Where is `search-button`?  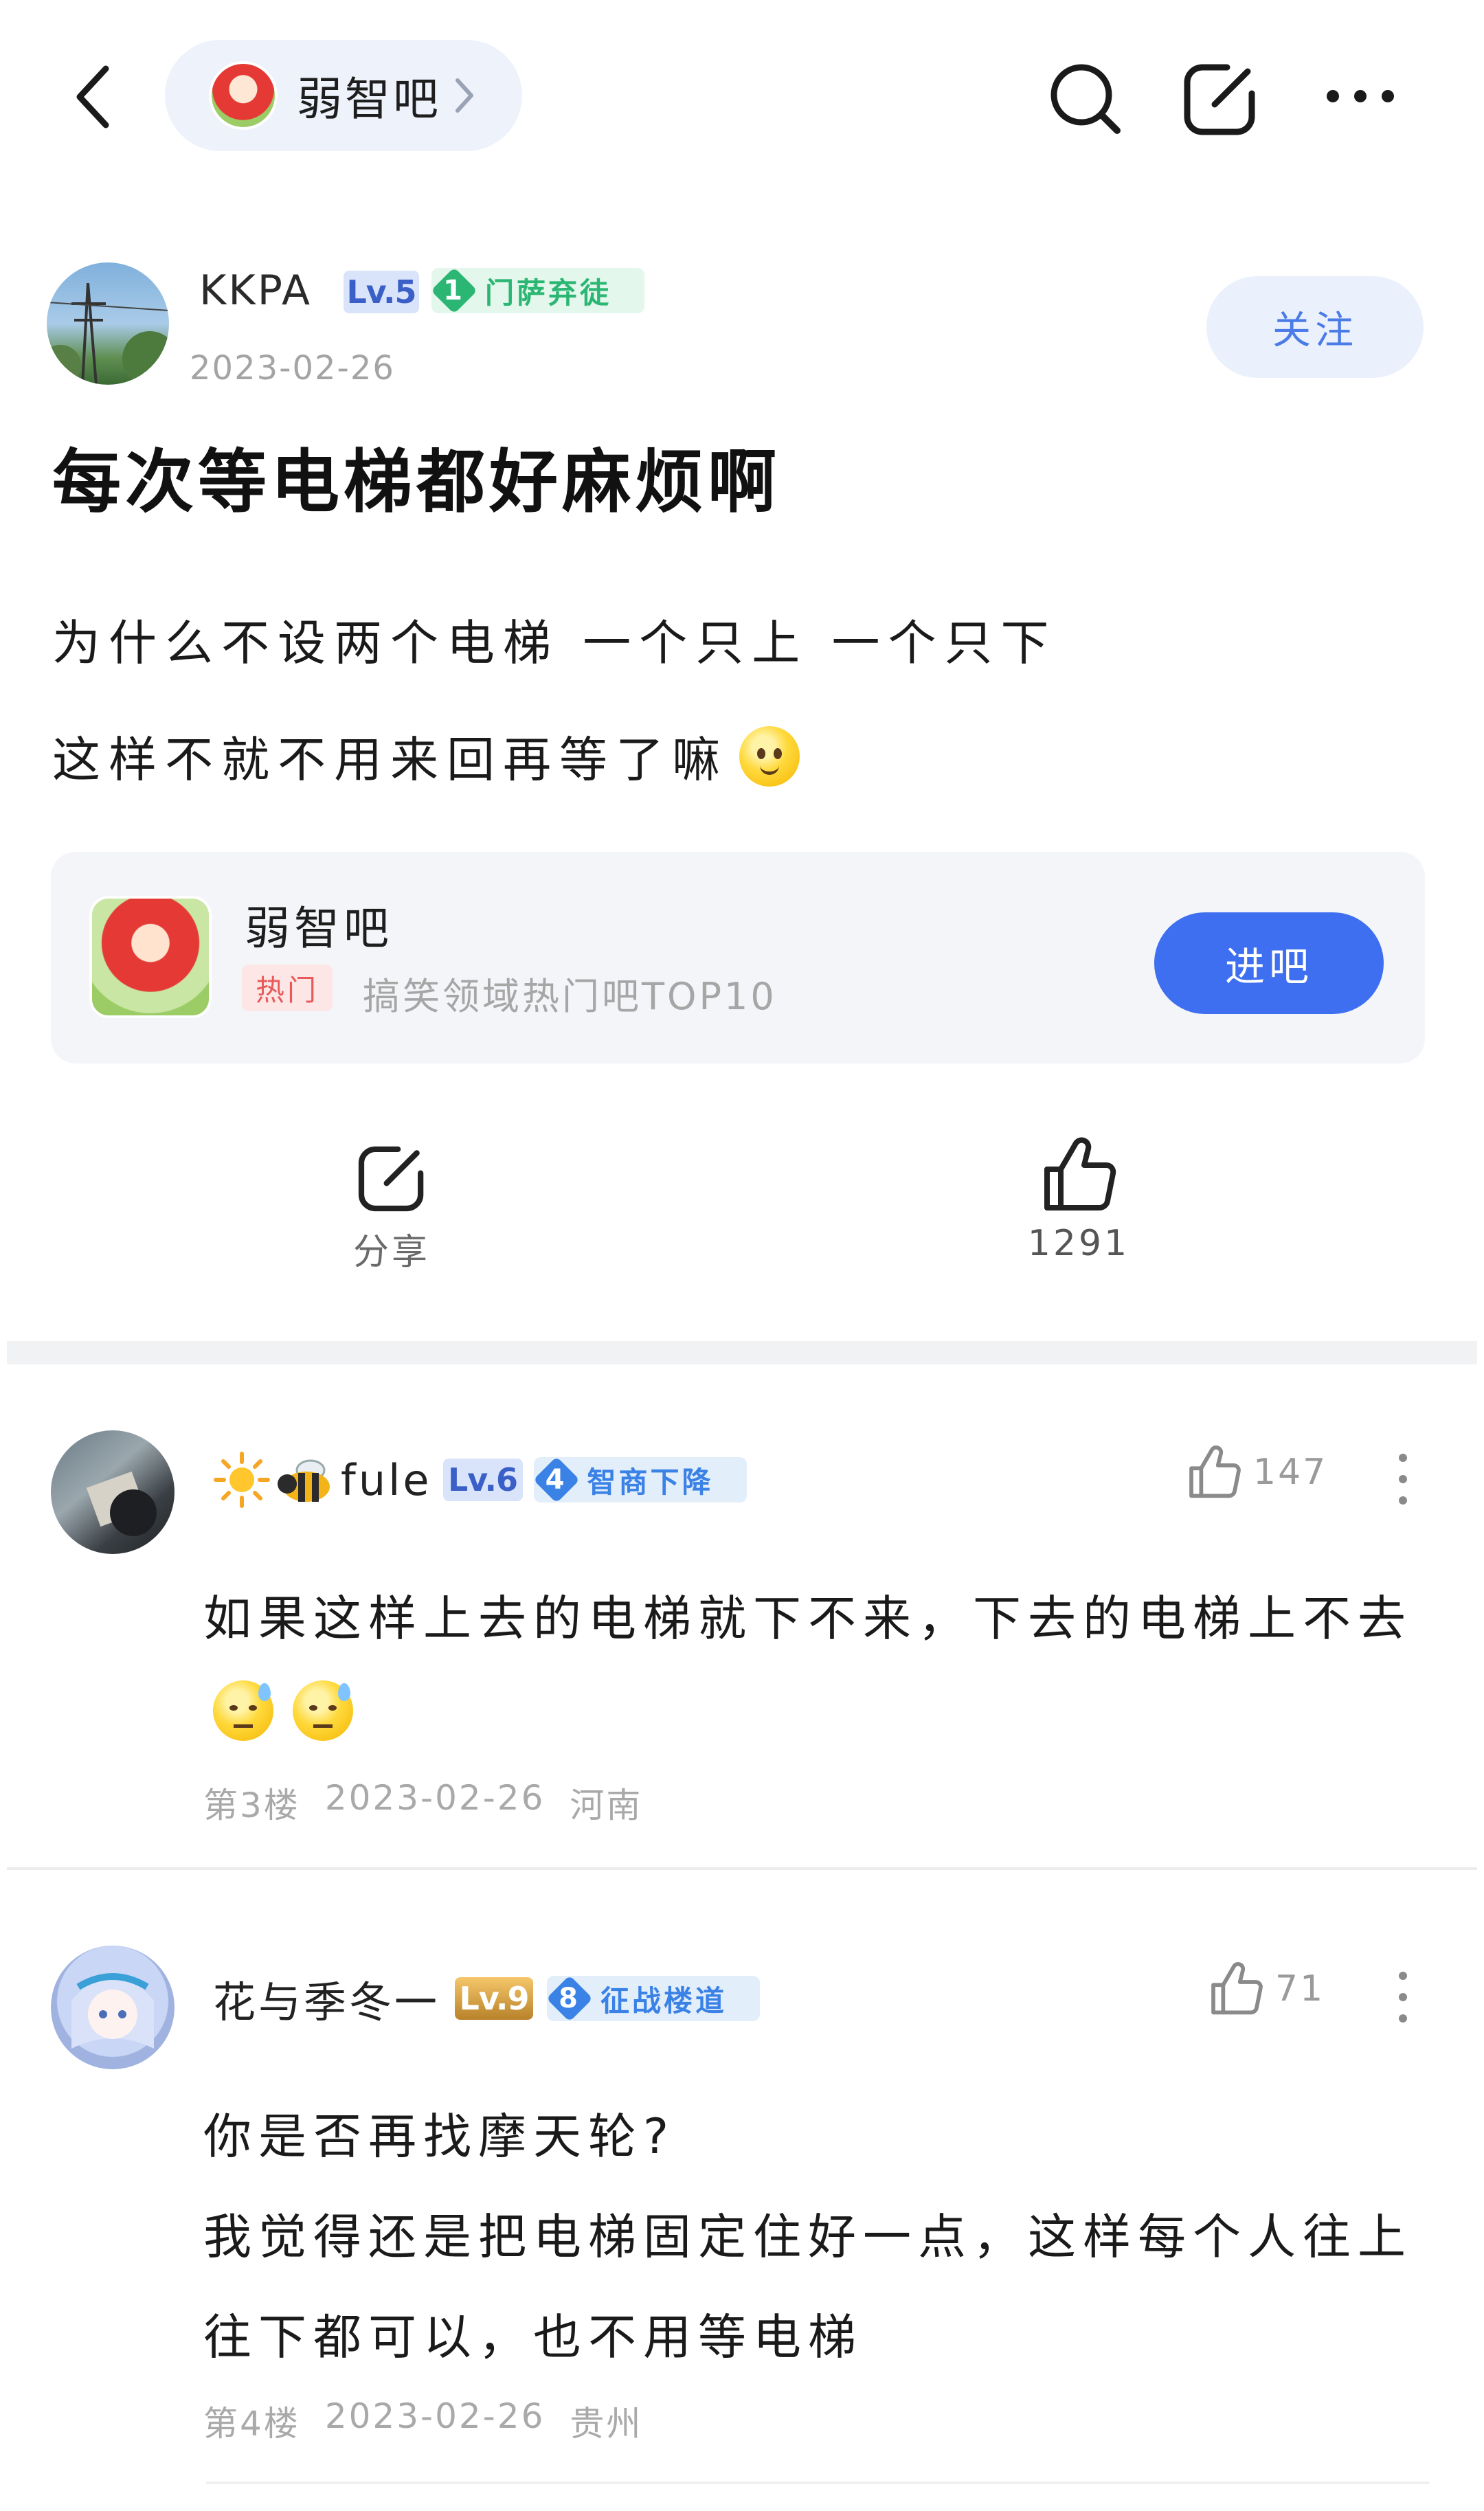 search-button is located at coordinates (1085, 99).